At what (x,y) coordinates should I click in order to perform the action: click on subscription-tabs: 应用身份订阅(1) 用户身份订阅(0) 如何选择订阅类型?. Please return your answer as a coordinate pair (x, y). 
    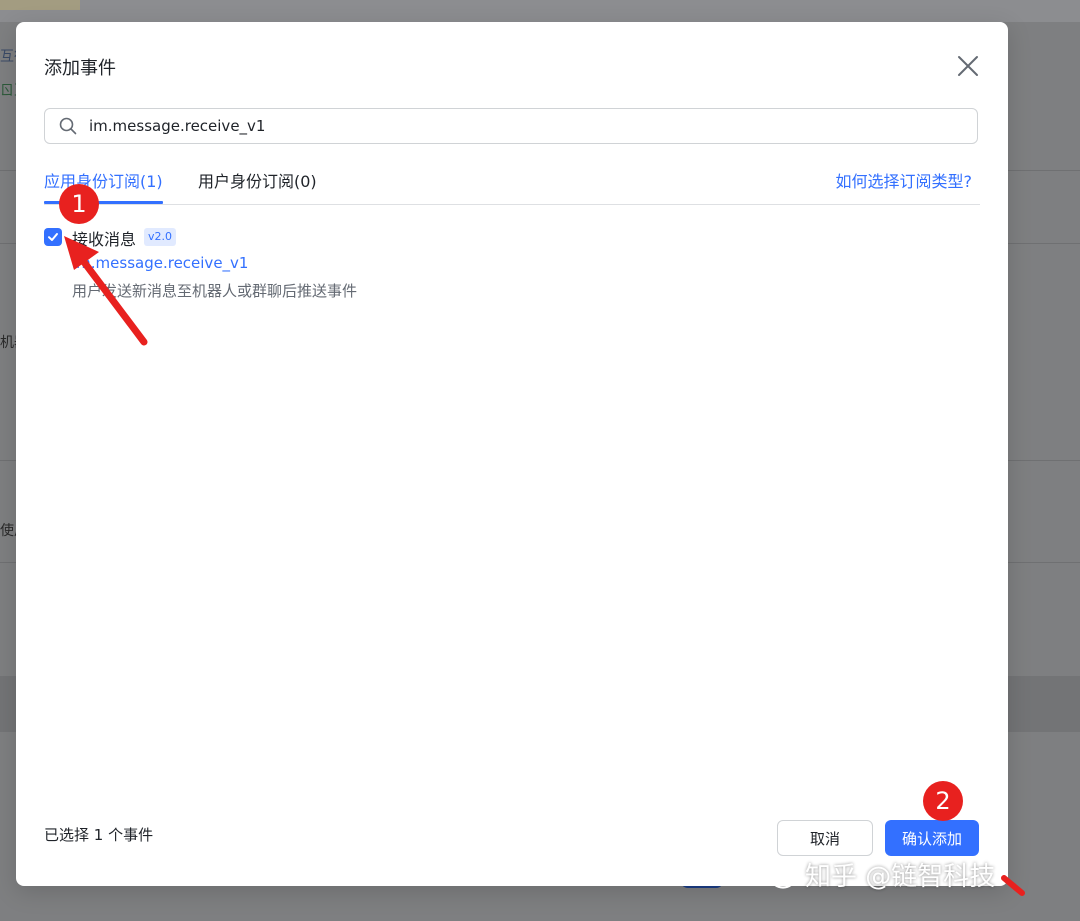
    Looking at the image, I should click on (512, 183).